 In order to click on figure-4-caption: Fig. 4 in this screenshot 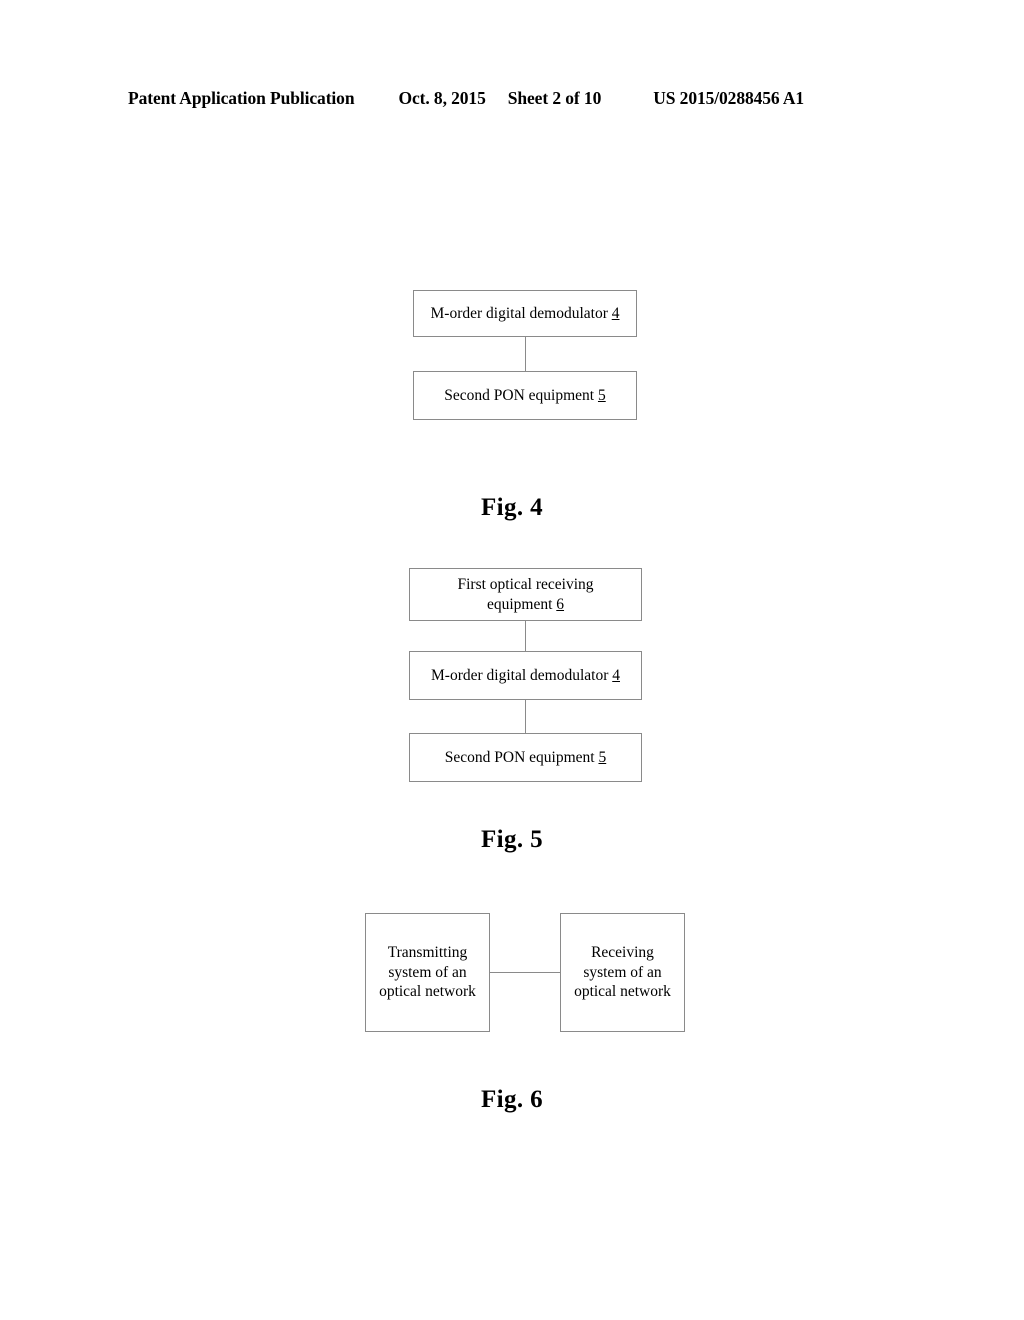, I will do `click(512, 507)`.